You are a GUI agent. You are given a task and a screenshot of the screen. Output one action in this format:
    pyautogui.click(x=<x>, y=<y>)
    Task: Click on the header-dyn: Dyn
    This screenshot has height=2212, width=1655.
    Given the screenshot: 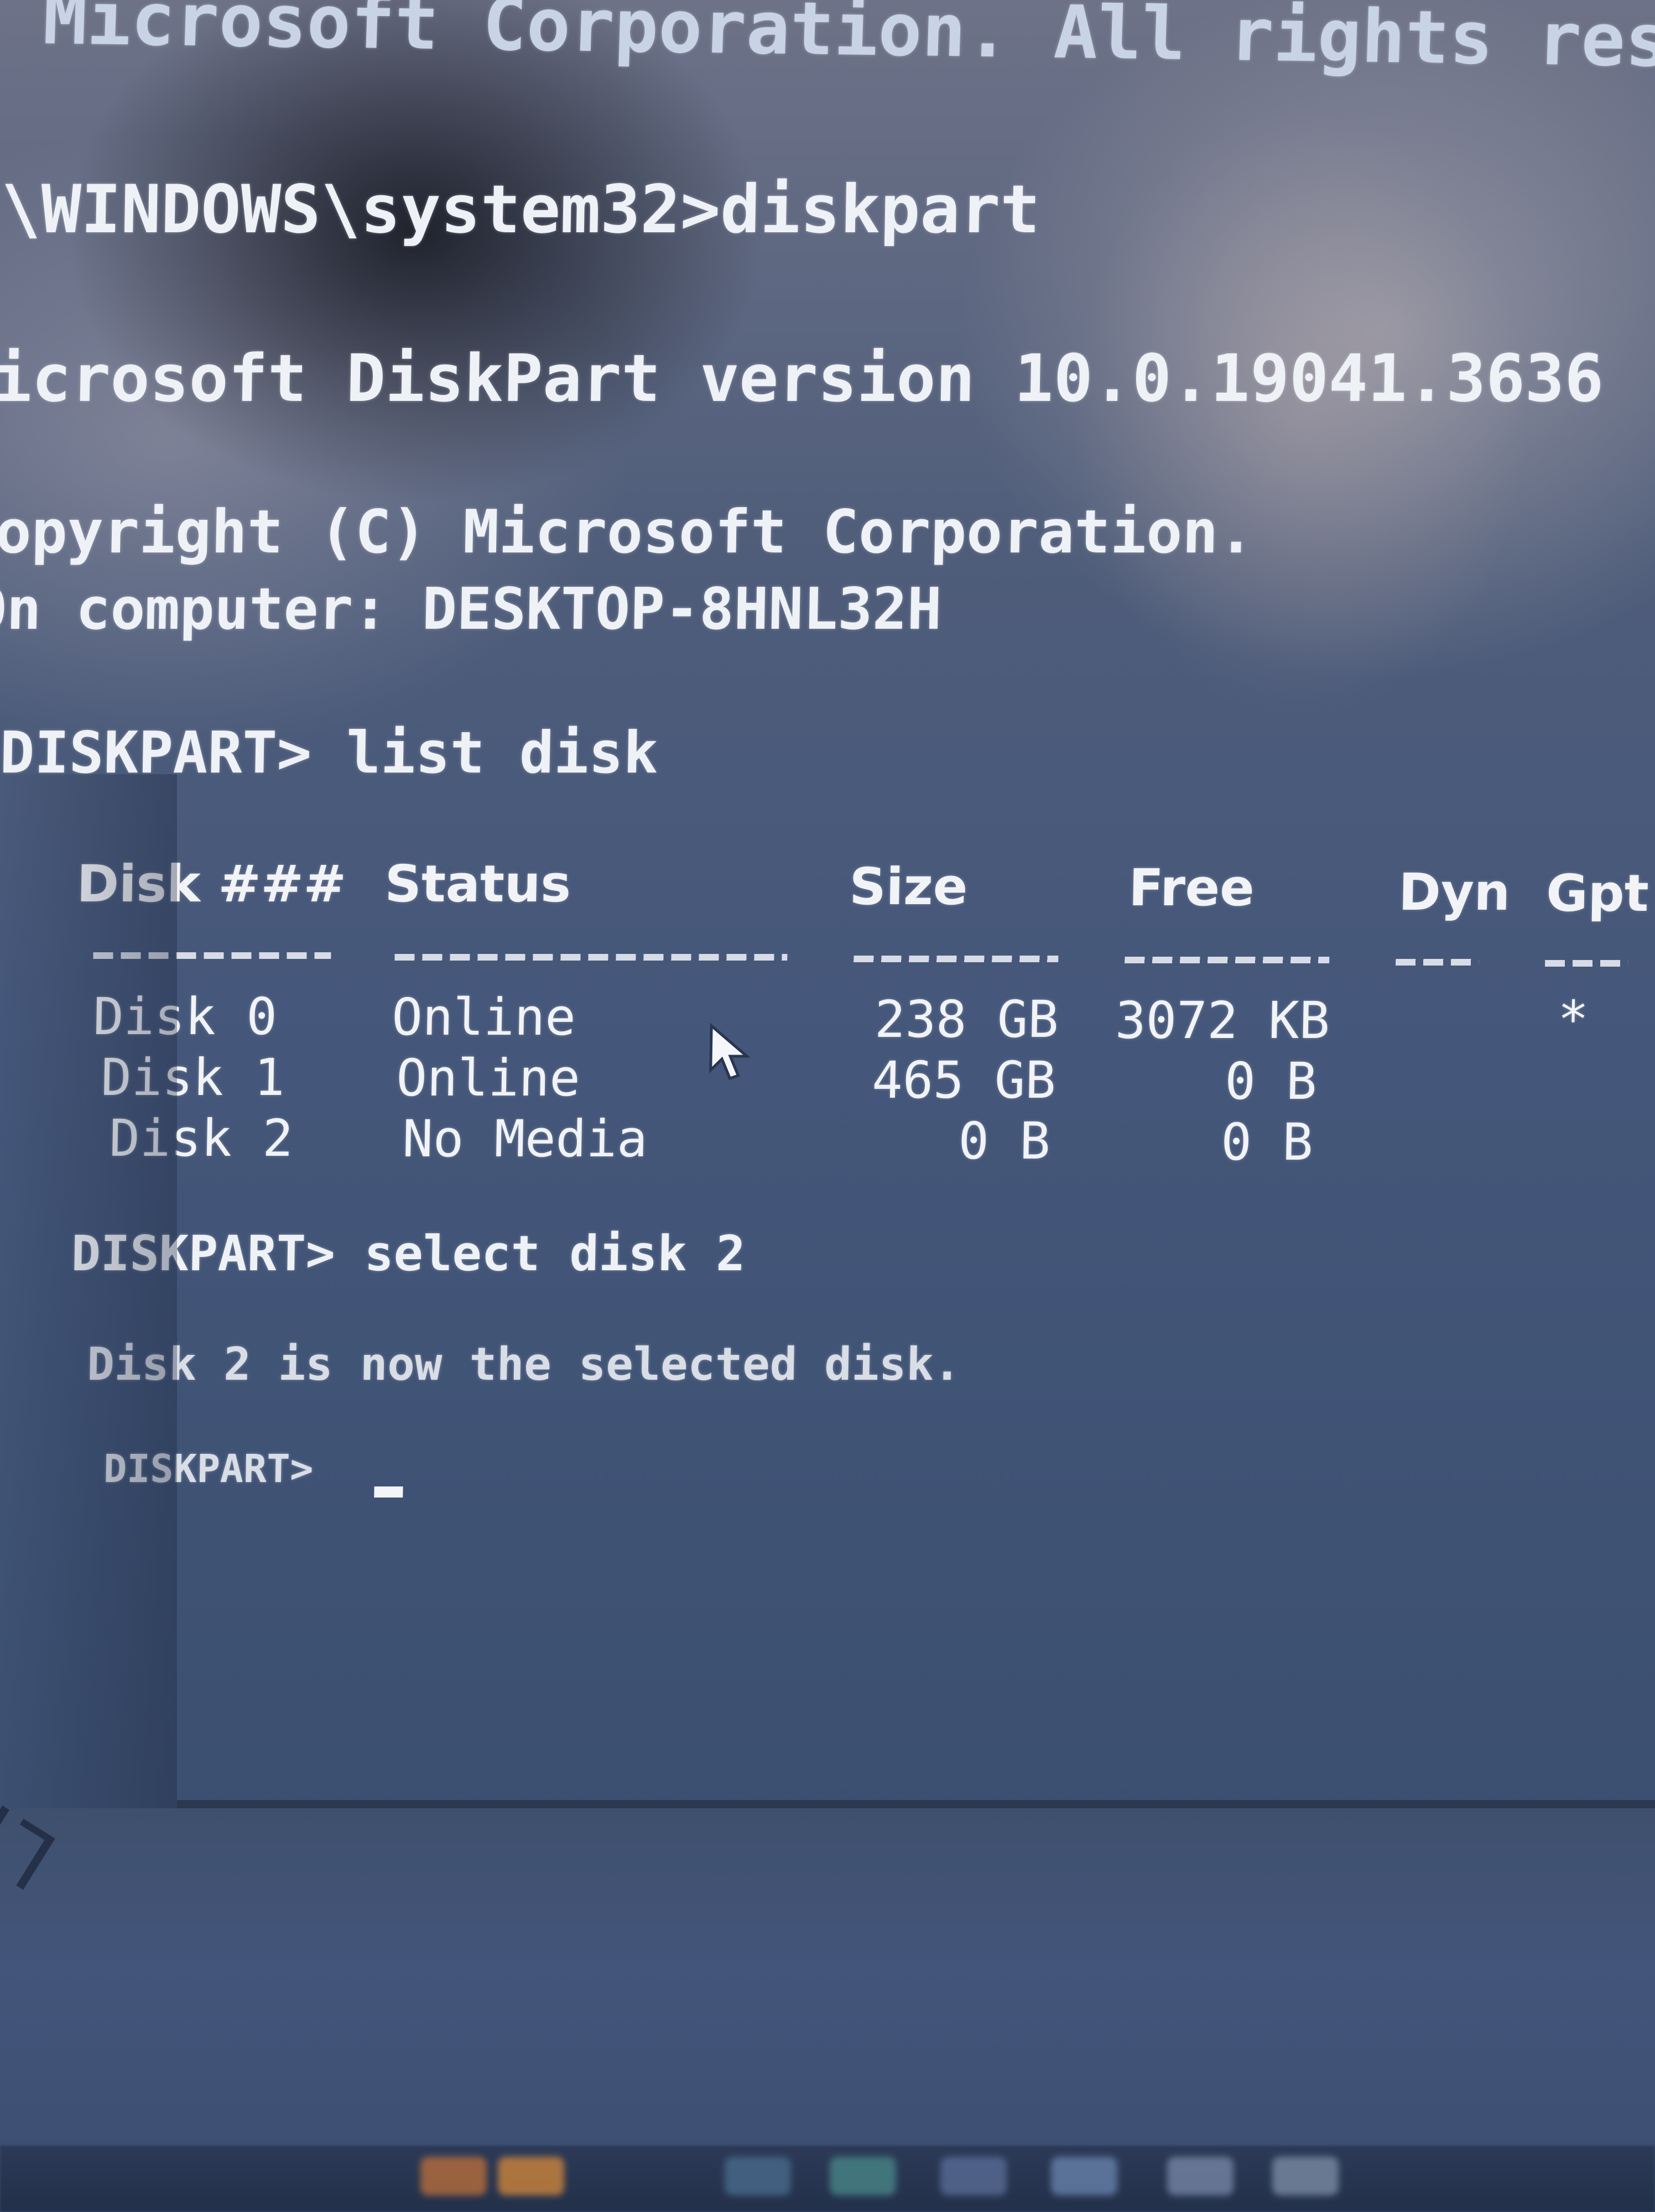 What is the action you would take?
    pyautogui.click(x=1454, y=893)
    